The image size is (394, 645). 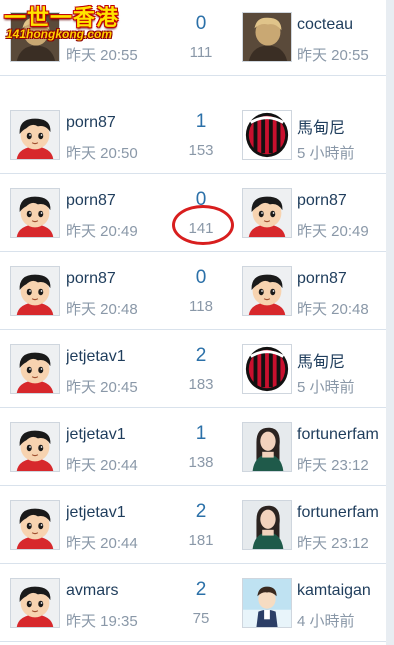 What do you see at coordinates (267, 603) in the screenshot?
I see `cartoon-character-avatar-icon` at bounding box center [267, 603].